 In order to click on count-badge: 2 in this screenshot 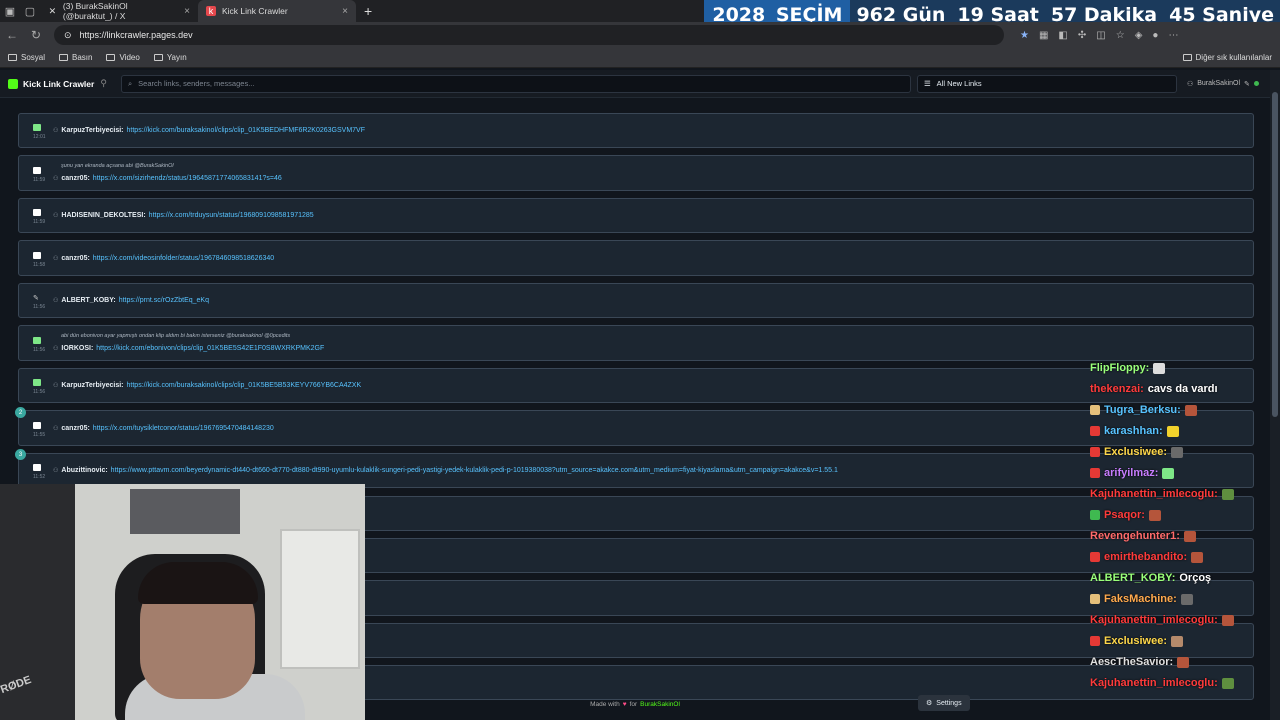, I will do `click(20, 412)`.